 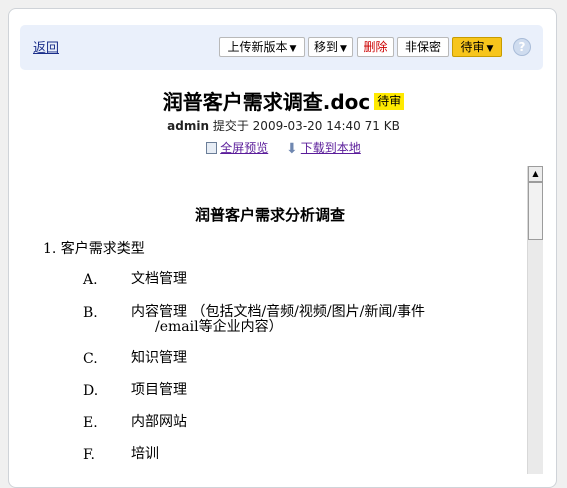 What do you see at coordinates (188, 126) in the screenshot?
I see `author-name: admin` at bounding box center [188, 126].